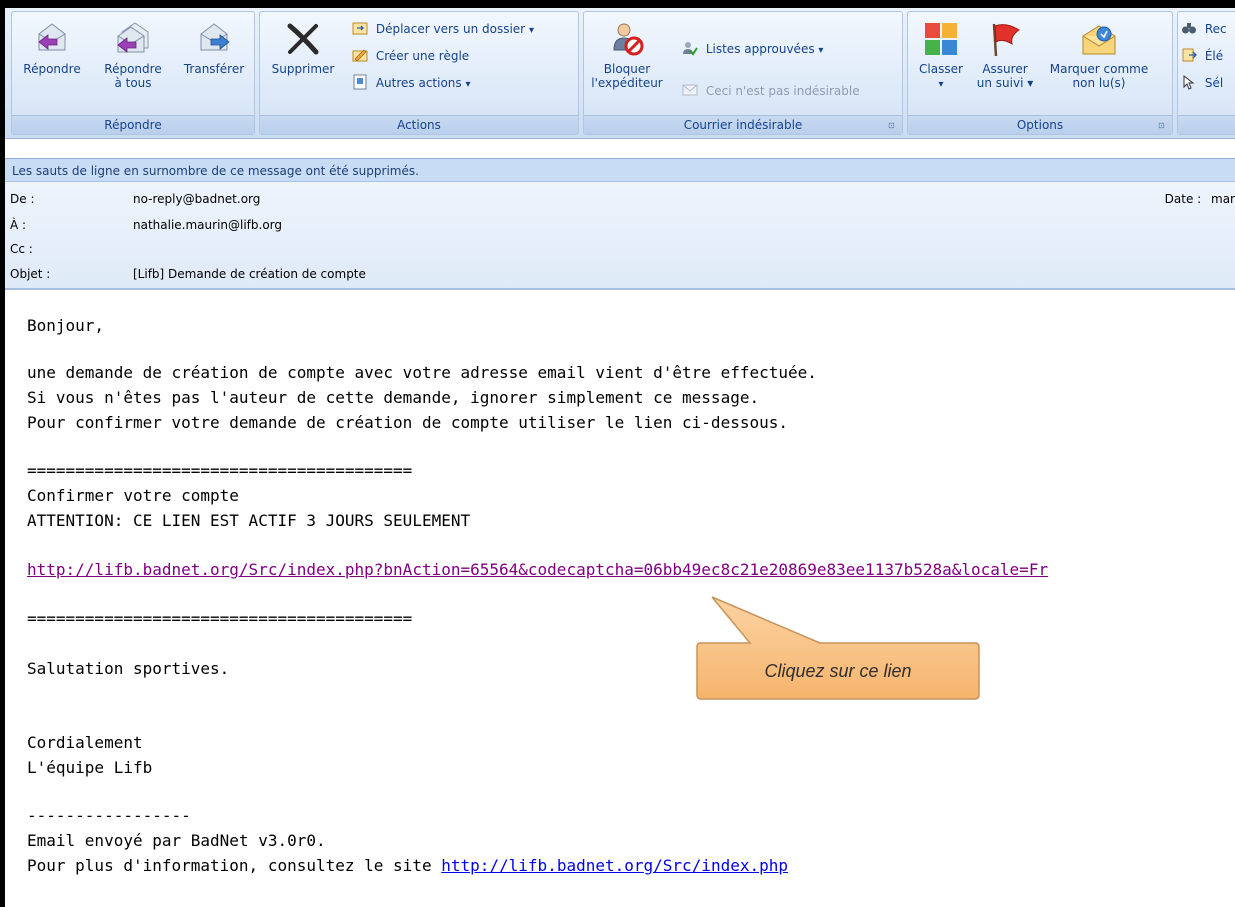  Describe the element at coordinates (1206, 124) in the screenshot. I see `group-find-caption: F` at that location.